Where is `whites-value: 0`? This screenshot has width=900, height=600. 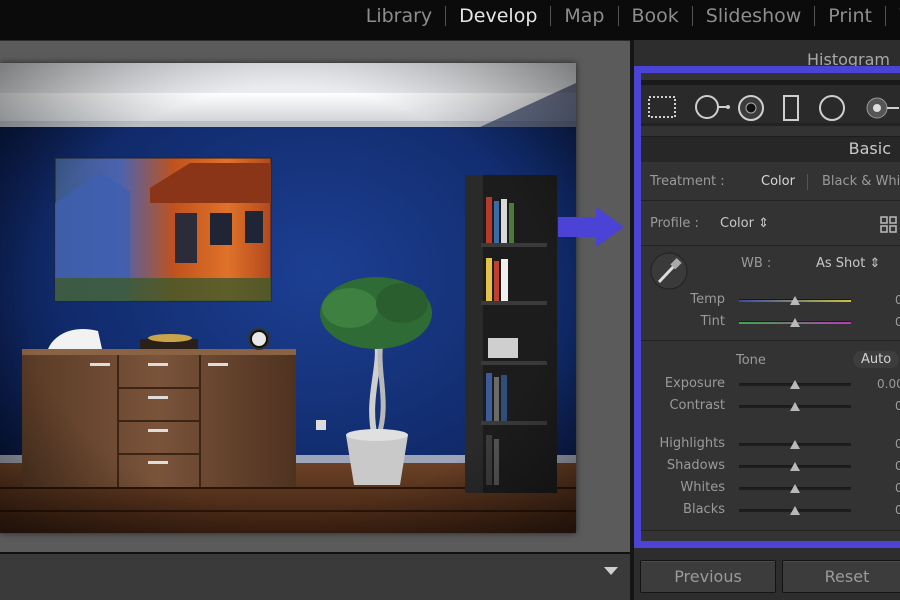
whites-value: 0 is located at coordinates (897, 488).